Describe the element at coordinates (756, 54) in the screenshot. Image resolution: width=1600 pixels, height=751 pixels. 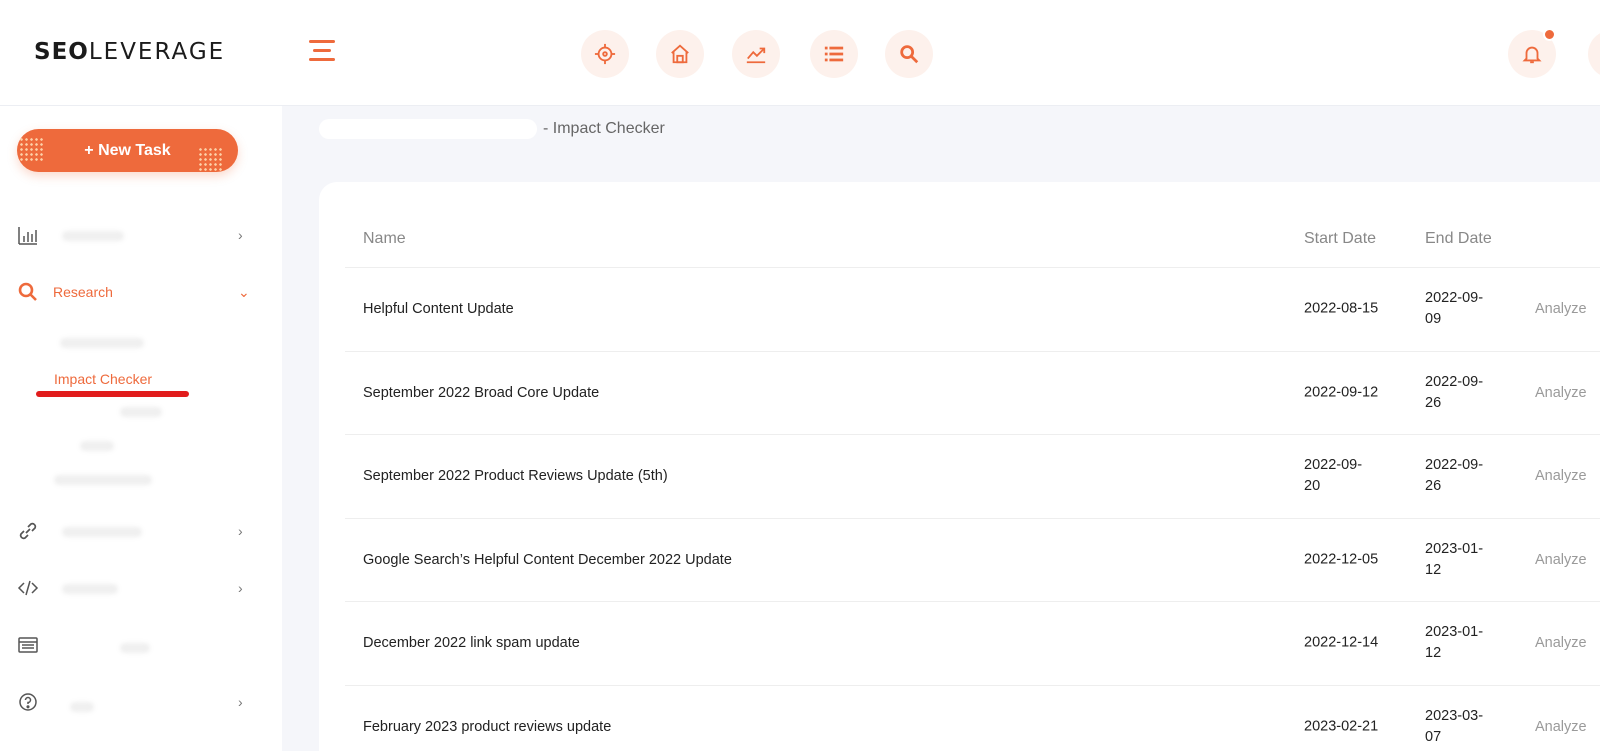
I see `trend-chart-icon` at that location.